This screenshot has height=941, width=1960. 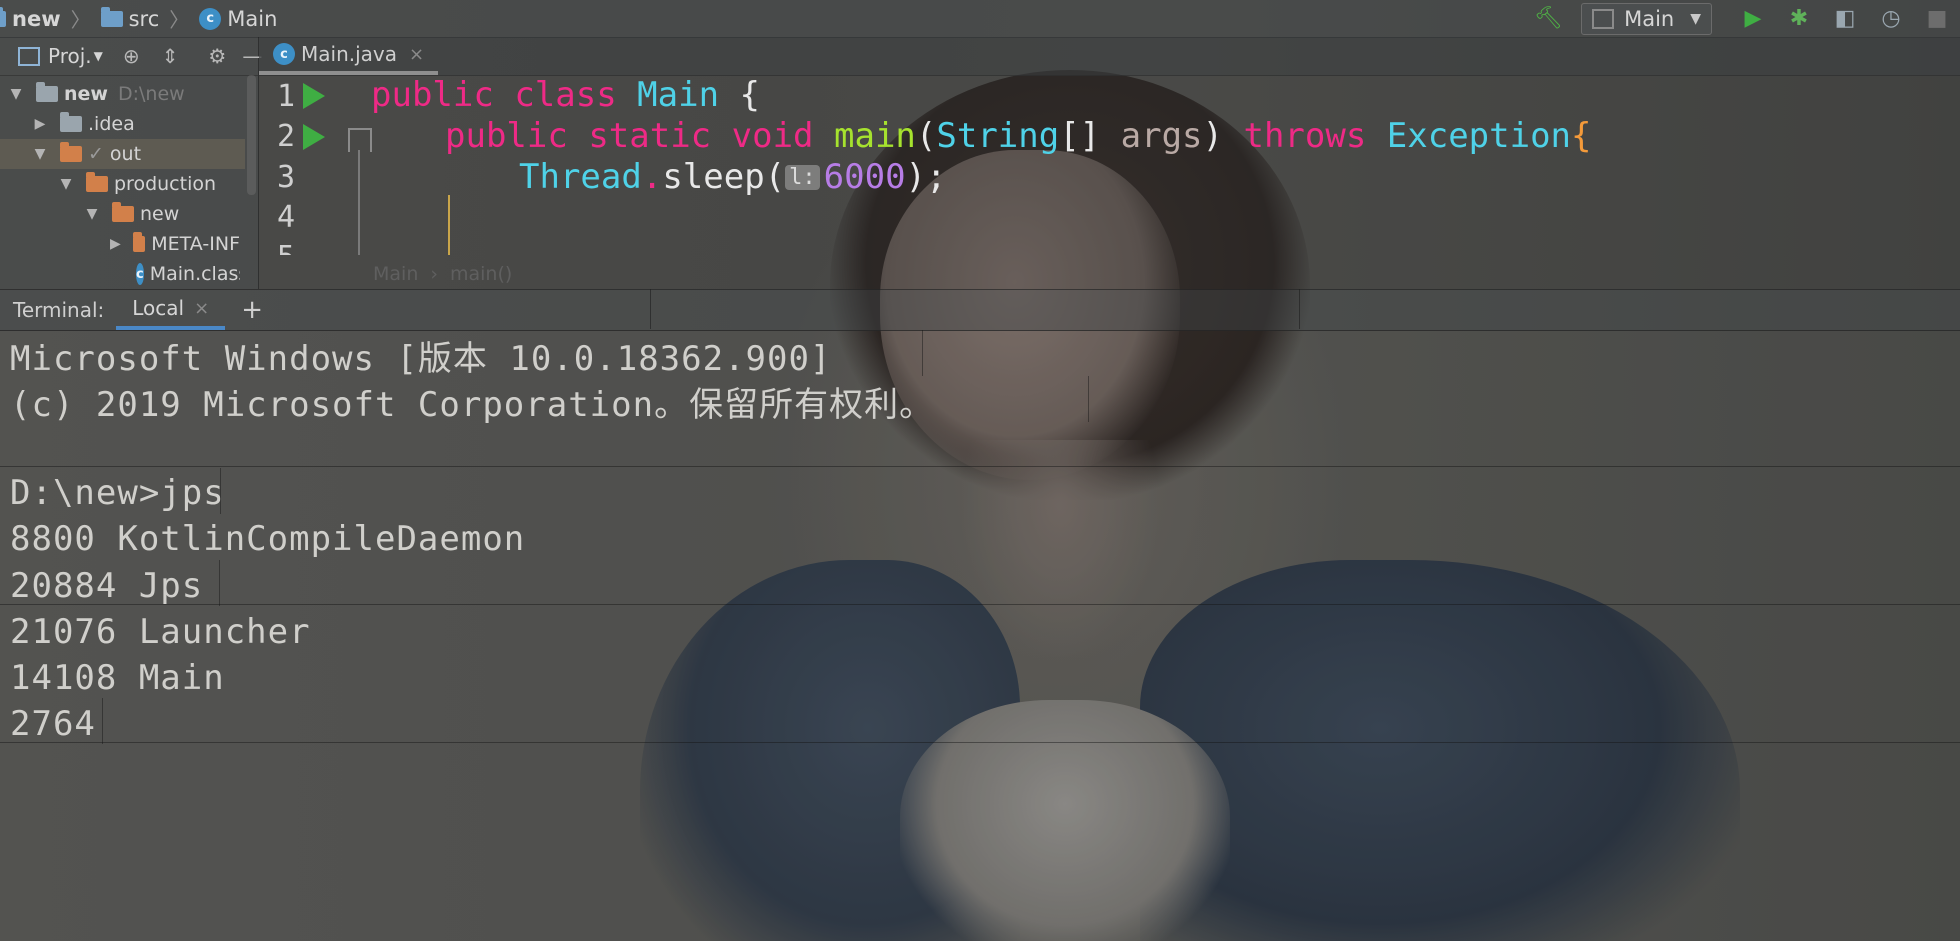 What do you see at coordinates (53, 724) in the screenshot?
I see `terminal-line: 2764` at bounding box center [53, 724].